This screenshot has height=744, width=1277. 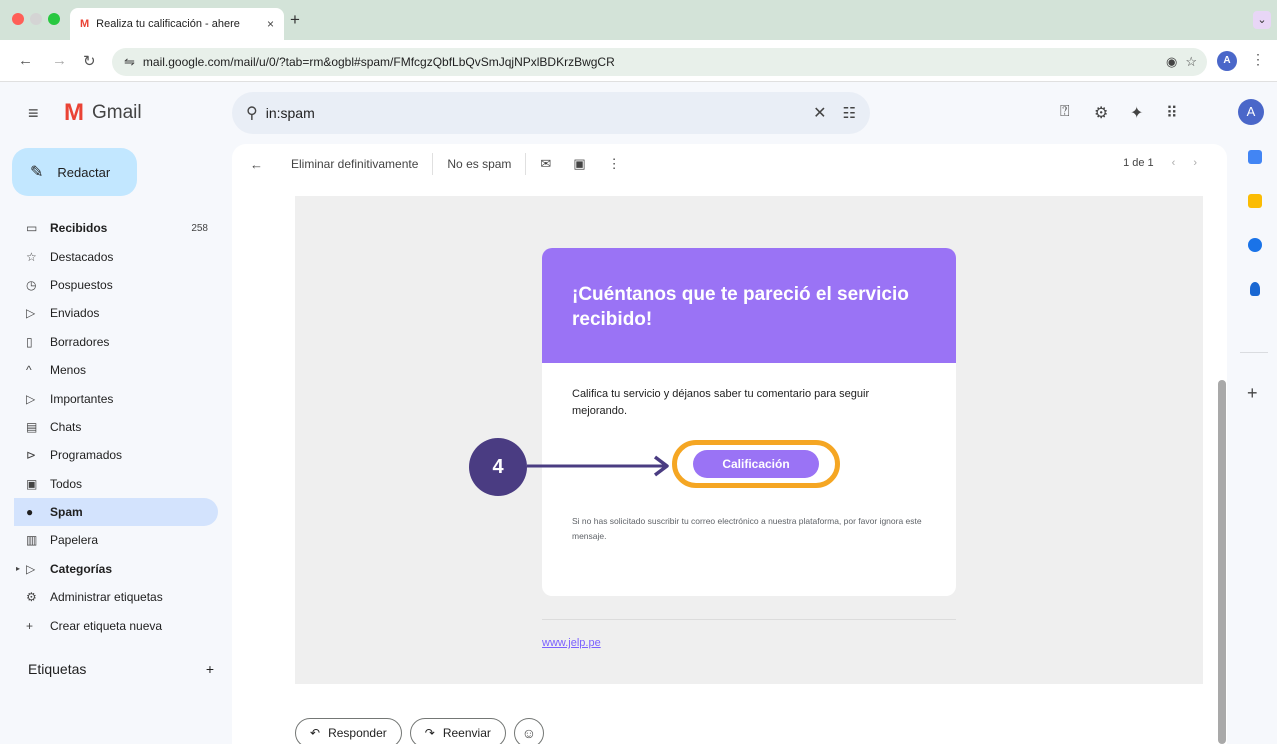 What do you see at coordinates (545, 164) in the screenshot?
I see `mark-unread-icon: ✉` at bounding box center [545, 164].